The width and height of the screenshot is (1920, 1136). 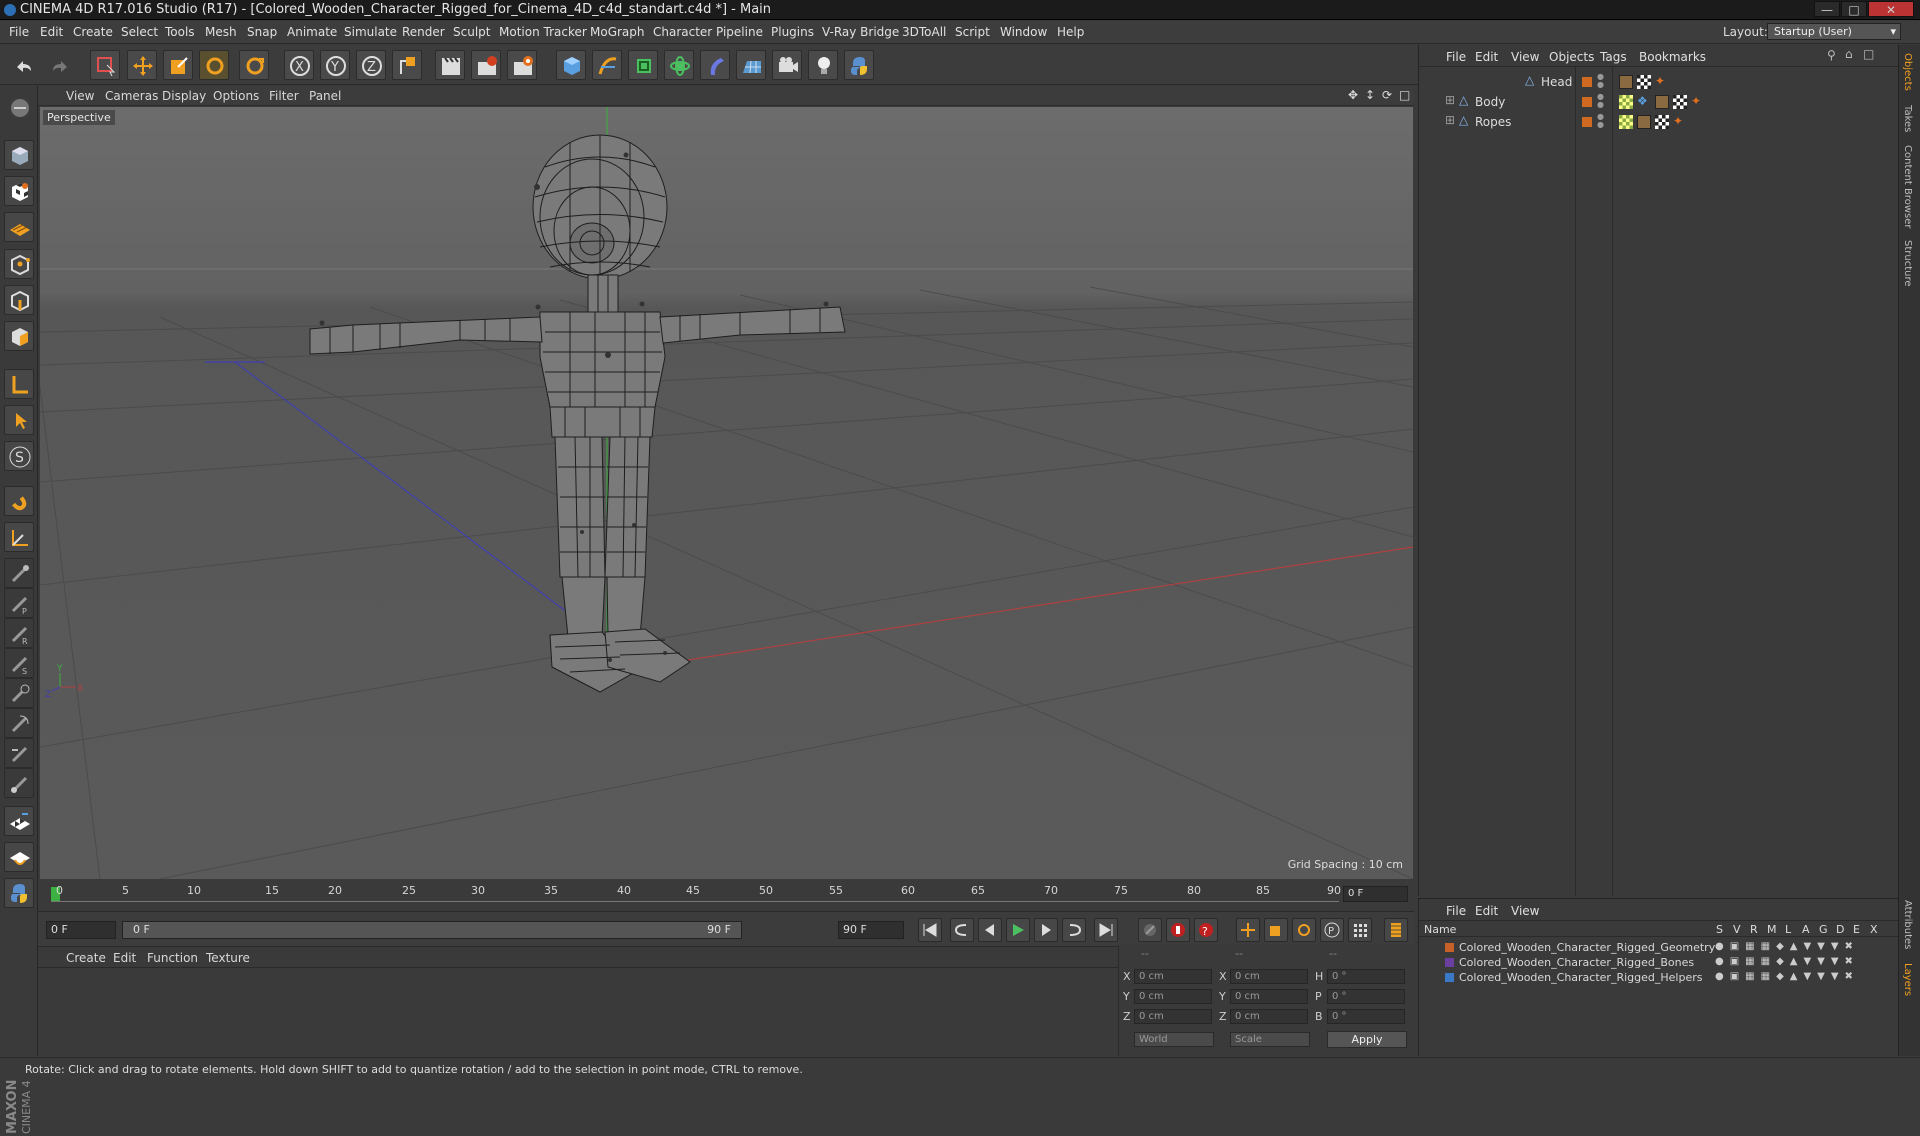 I want to click on object-menu-edit: Edit, so click(x=1486, y=57).